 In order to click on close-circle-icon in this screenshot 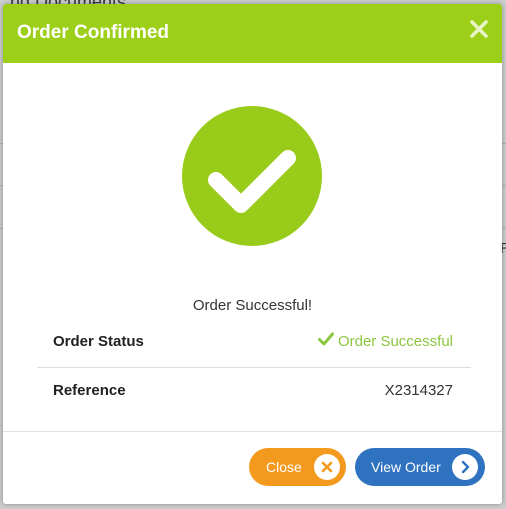, I will do `click(327, 467)`.